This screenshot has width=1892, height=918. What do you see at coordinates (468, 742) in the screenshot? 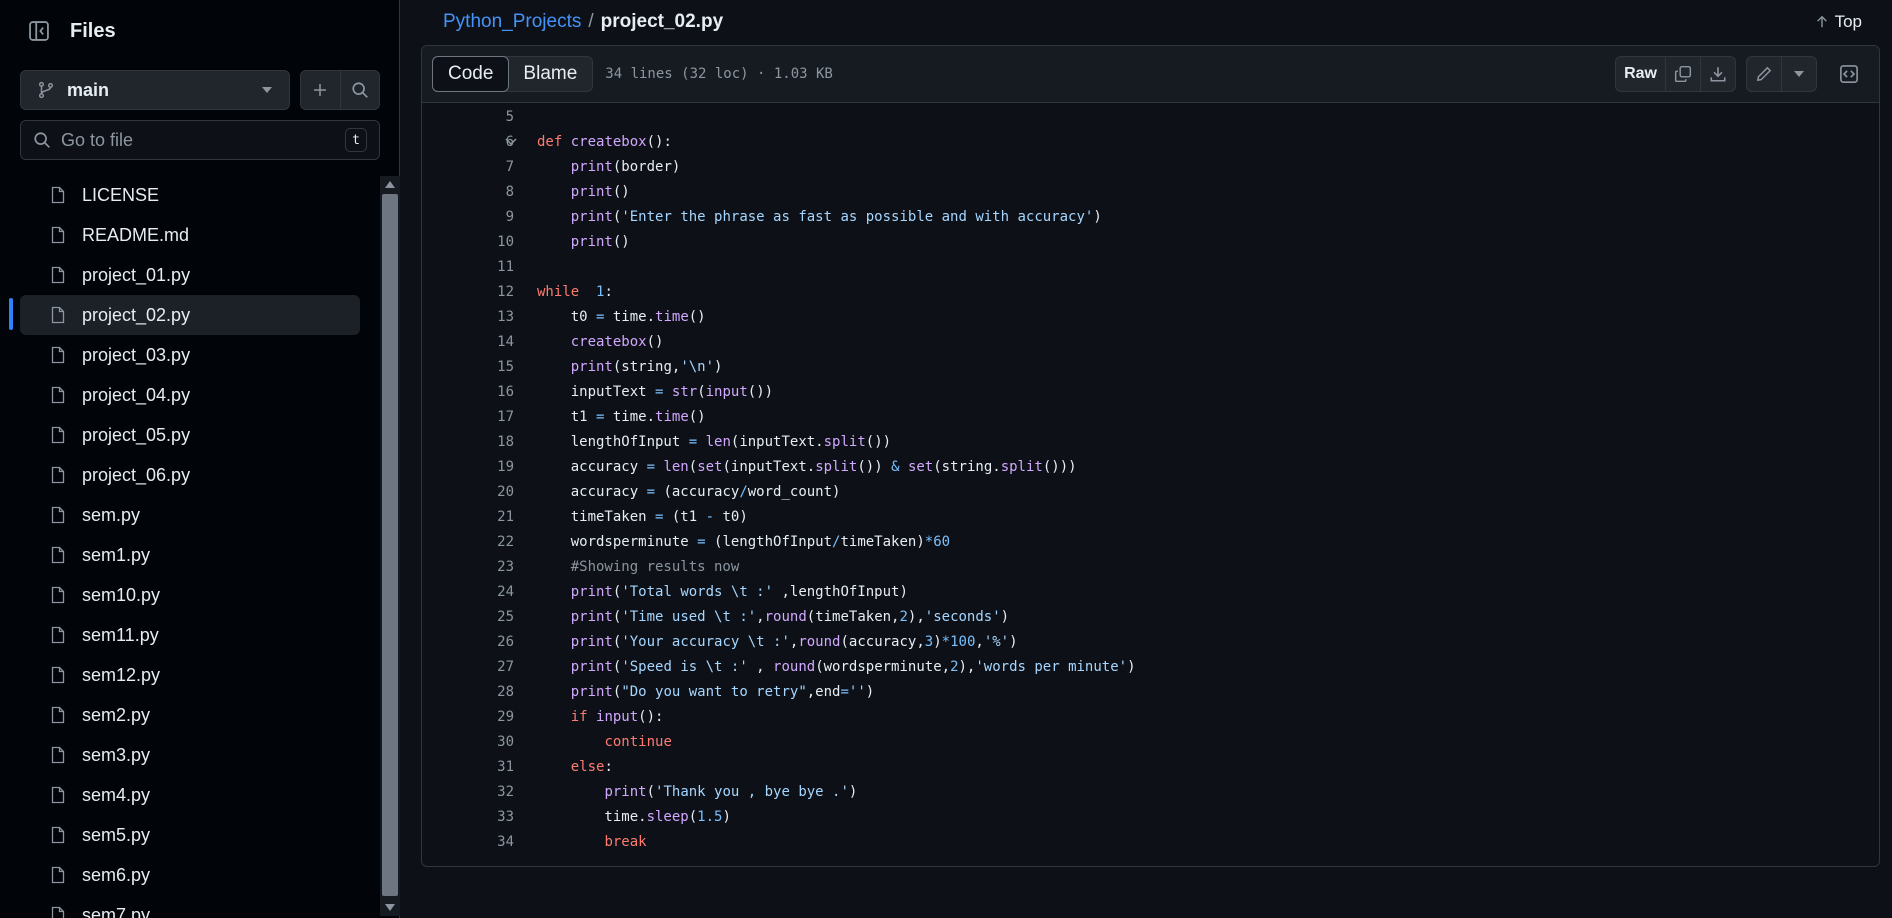
I see `line-number: 30` at bounding box center [468, 742].